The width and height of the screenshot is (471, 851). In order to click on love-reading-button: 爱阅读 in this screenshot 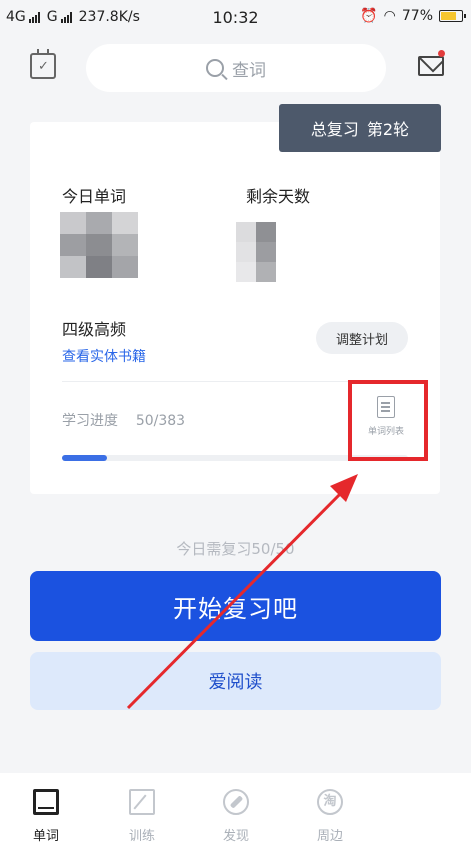, I will do `click(235, 681)`.